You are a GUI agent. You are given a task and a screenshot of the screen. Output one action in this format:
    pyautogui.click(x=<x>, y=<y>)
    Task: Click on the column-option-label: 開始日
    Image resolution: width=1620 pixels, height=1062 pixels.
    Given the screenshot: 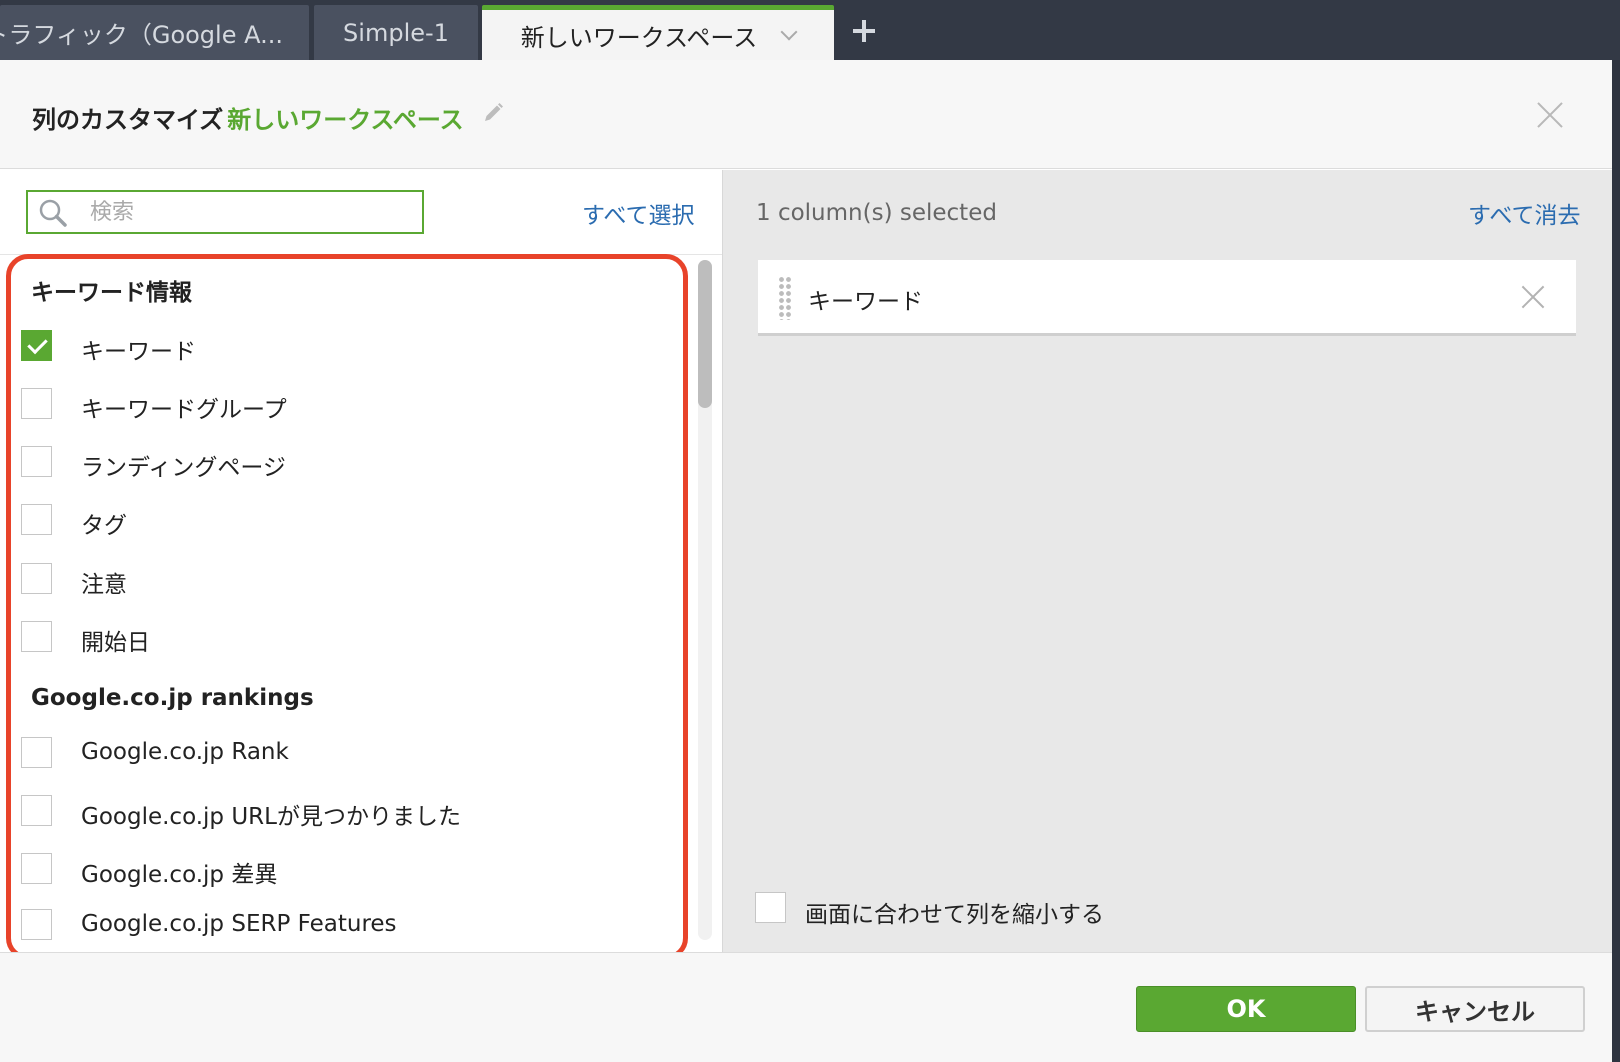 What is the action you would take?
    pyautogui.click(x=115, y=643)
    